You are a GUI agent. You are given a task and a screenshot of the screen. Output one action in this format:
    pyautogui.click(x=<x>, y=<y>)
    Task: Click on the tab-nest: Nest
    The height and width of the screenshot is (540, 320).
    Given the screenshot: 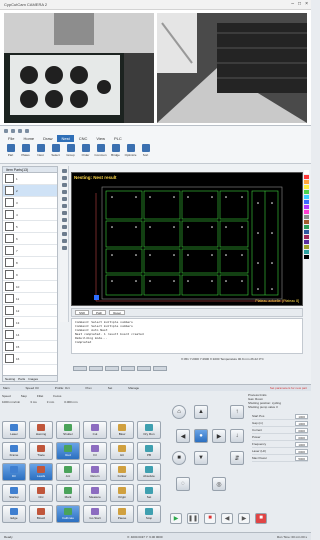 What is the action you would take?
    pyautogui.click(x=65, y=138)
    